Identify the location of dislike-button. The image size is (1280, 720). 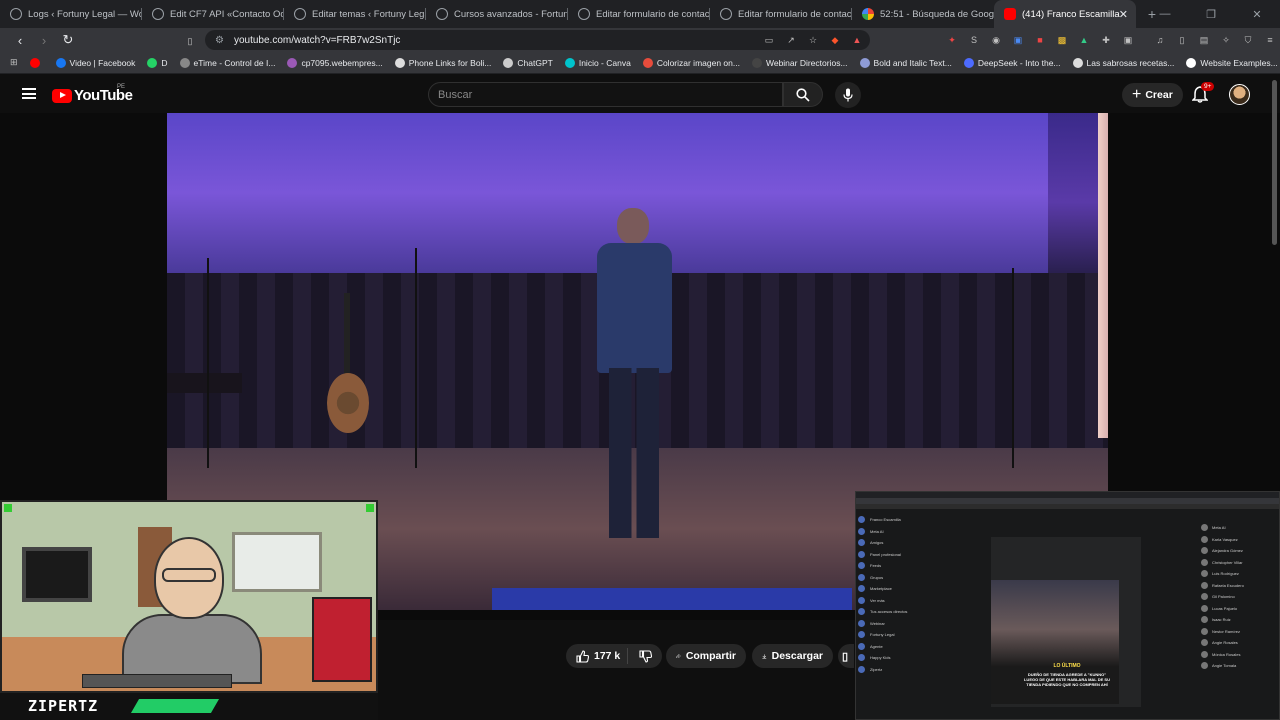
(645, 656).